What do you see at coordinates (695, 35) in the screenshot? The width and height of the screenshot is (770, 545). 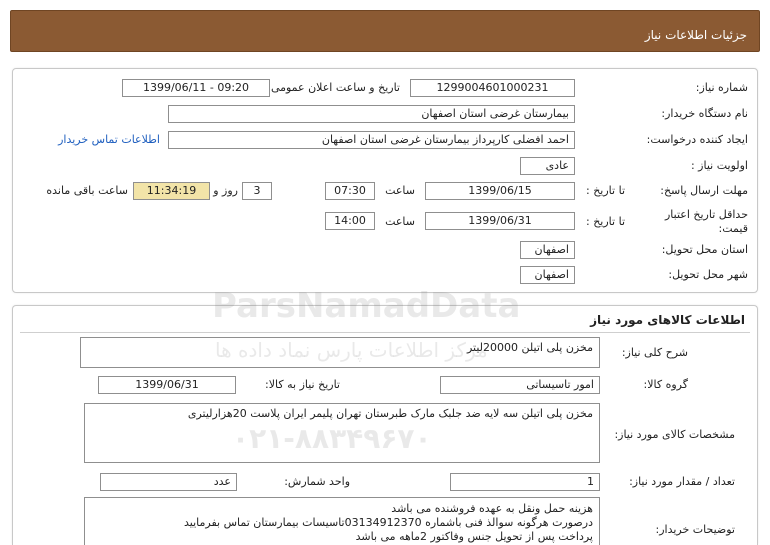 I see `page-title: جزئیات اطلاعات نیاز` at bounding box center [695, 35].